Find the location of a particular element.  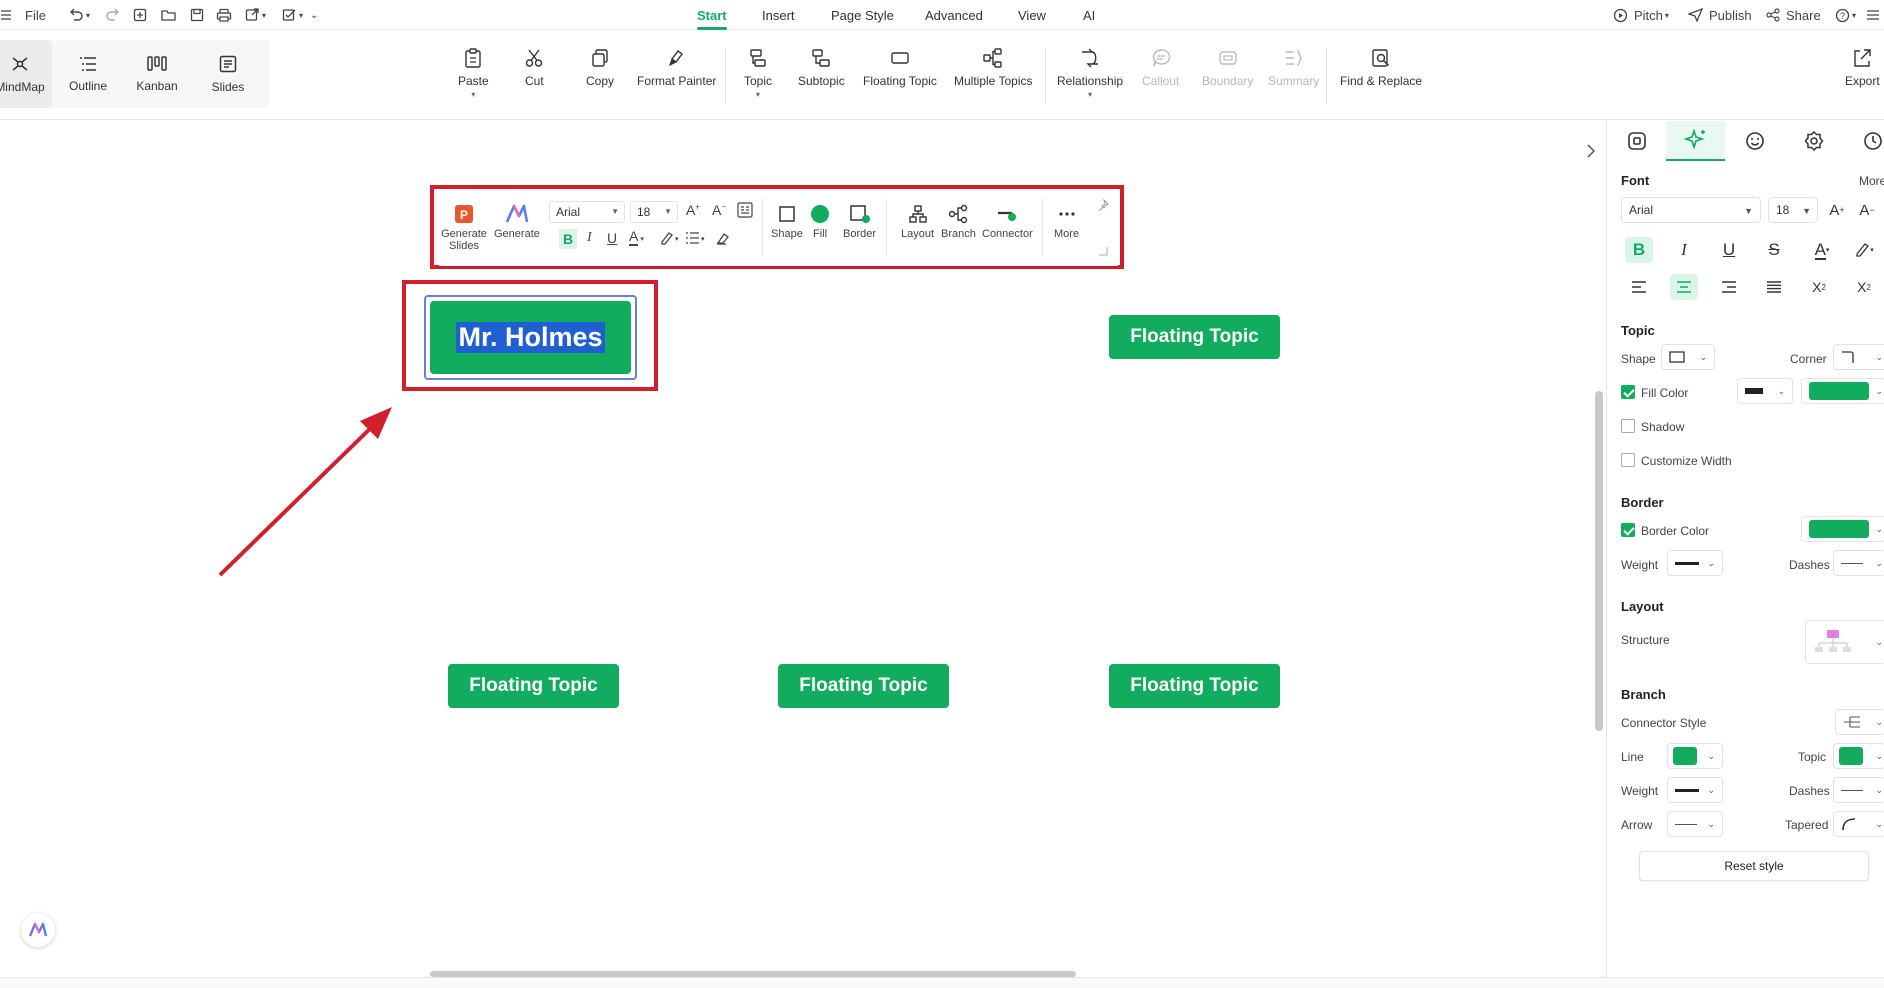

branch-button: Branch is located at coordinates (958, 222).